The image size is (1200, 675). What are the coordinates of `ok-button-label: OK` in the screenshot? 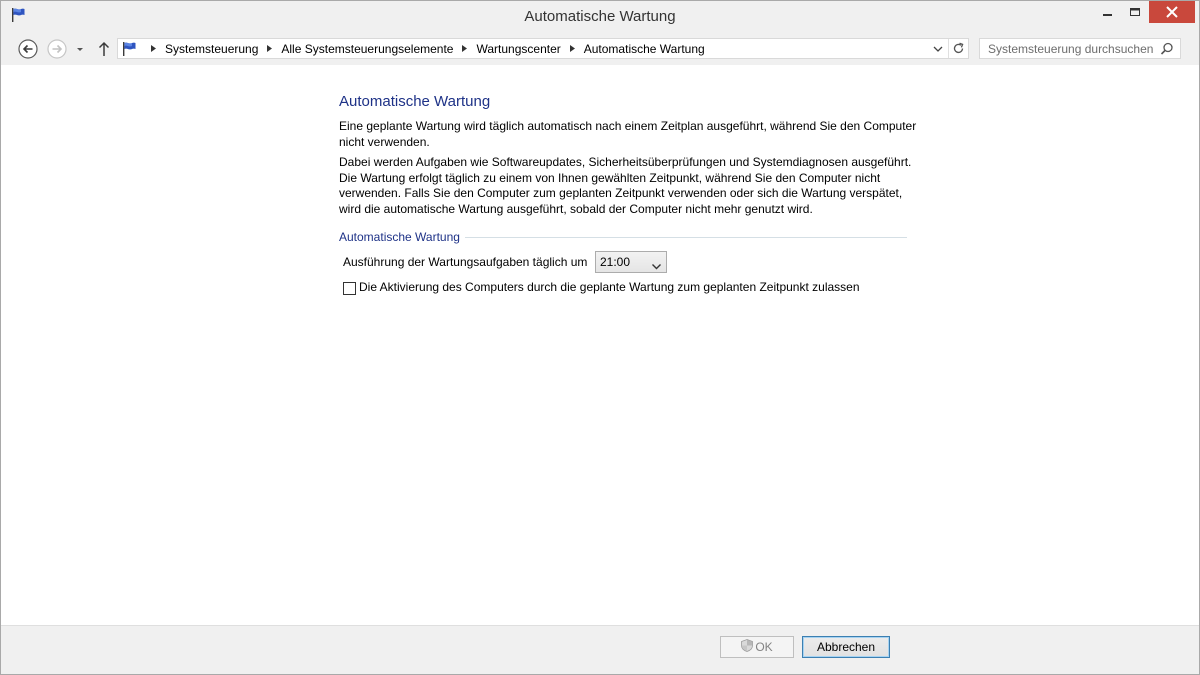 It's located at (764, 647).